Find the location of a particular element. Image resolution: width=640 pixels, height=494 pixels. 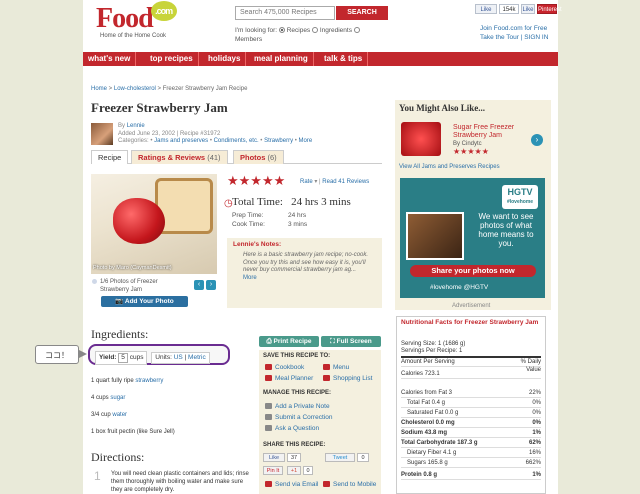

google-plus-button: +1 is located at coordinates (294, 470).